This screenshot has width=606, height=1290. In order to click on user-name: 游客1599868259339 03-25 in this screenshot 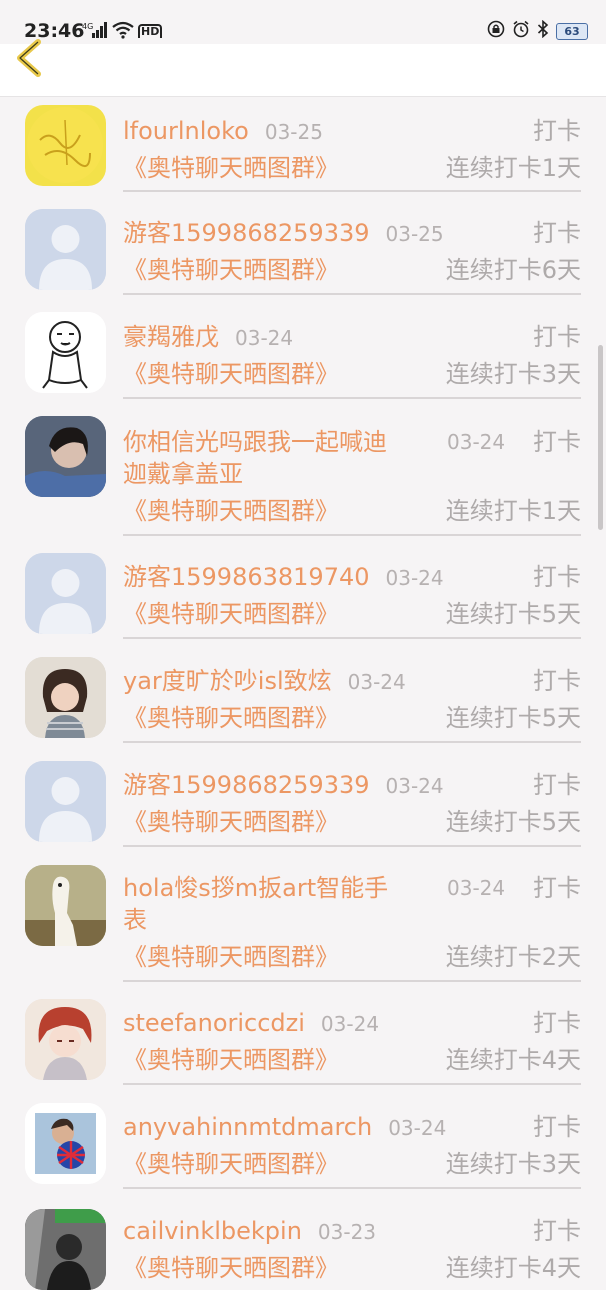, I will do `click(333, 233)`.